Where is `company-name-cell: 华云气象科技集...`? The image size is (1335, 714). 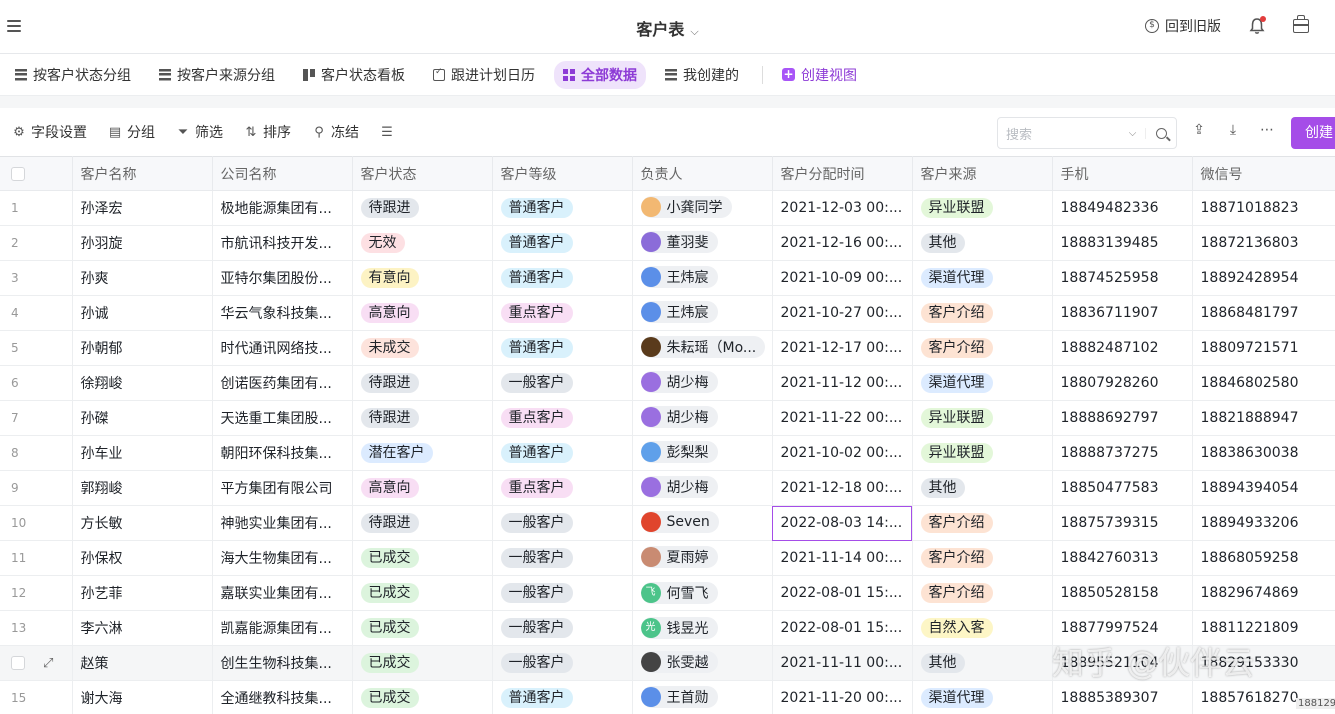 company-name-cell: 华云气象科技集... is located at coordinates (282, 313).